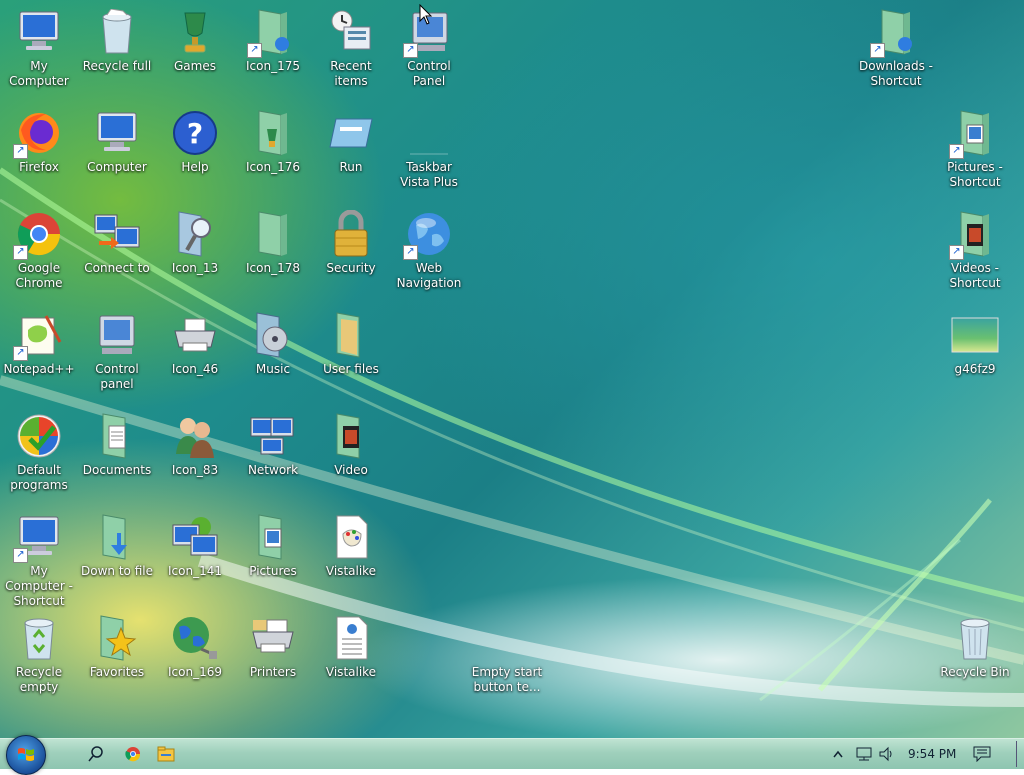 This screenshot has height=775, width=1024. I want to click on desktop-icon-video: Video, so click(351, 445).